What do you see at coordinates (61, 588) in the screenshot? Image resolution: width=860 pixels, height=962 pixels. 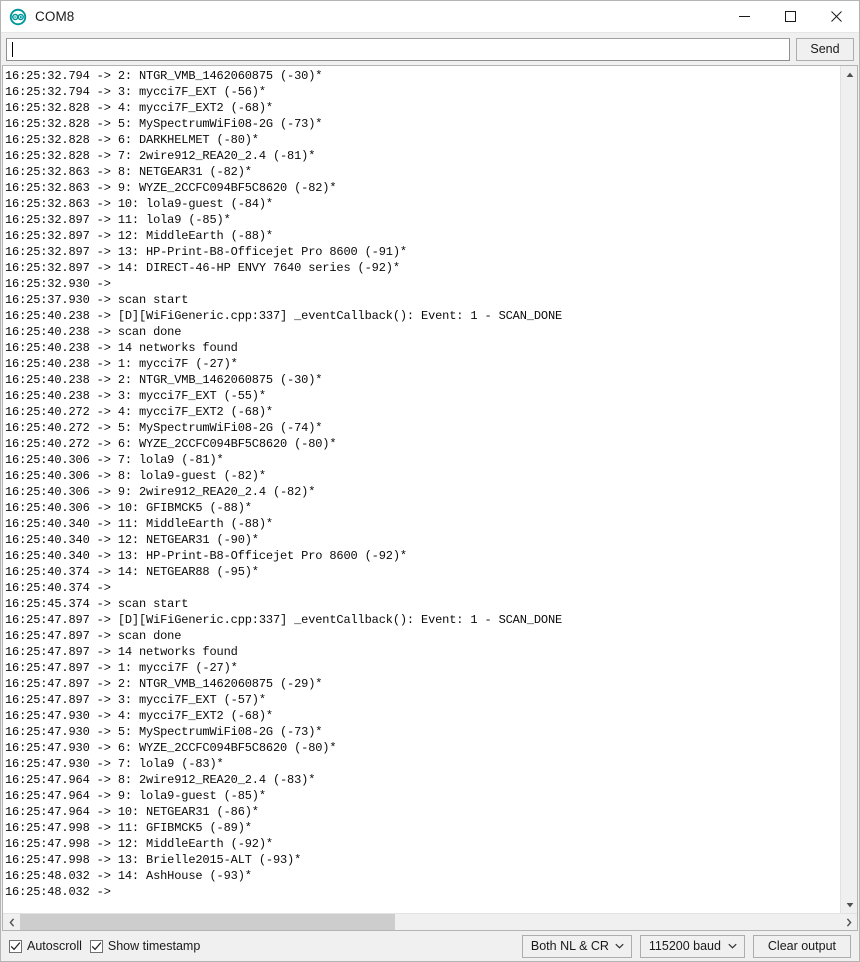 I see `console-line: 16:25:40.374 ->` at bounding box center [61, 588].